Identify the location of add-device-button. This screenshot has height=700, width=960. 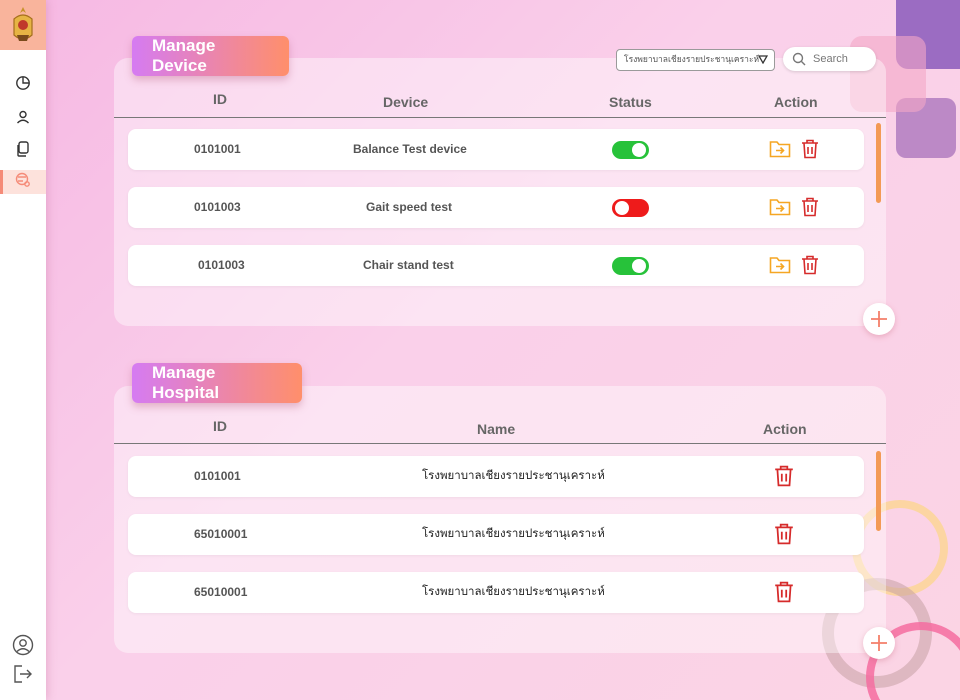
(879, 319).